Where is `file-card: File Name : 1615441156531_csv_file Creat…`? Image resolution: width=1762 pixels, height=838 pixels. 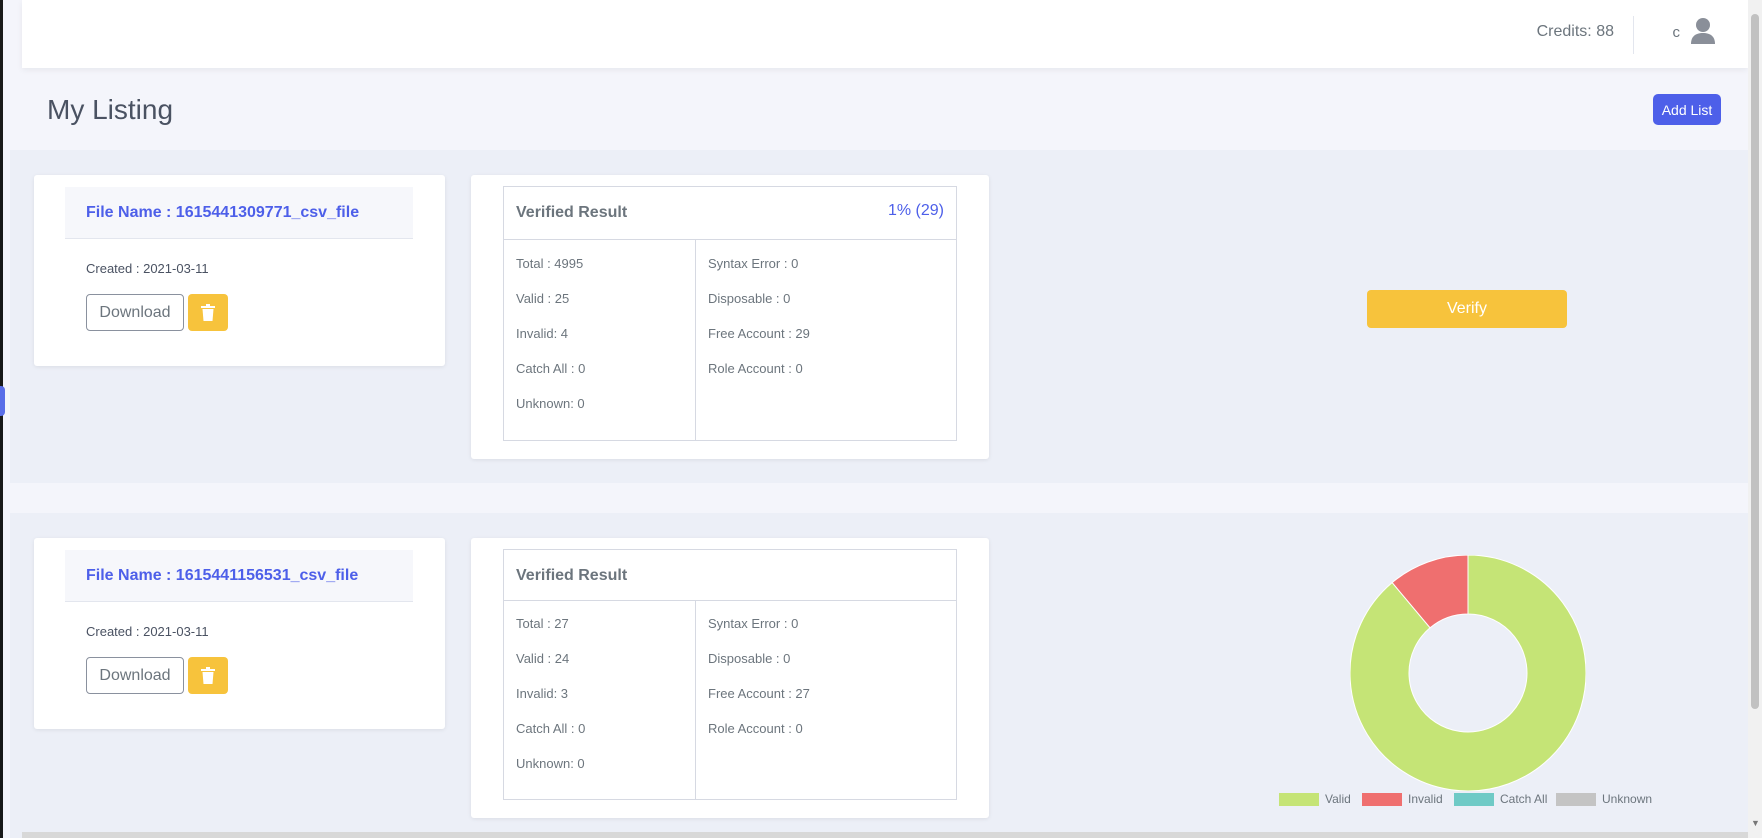 file-card: File Name : 1615441156531_csv_file Creat… is located at coordinates (239, 633).